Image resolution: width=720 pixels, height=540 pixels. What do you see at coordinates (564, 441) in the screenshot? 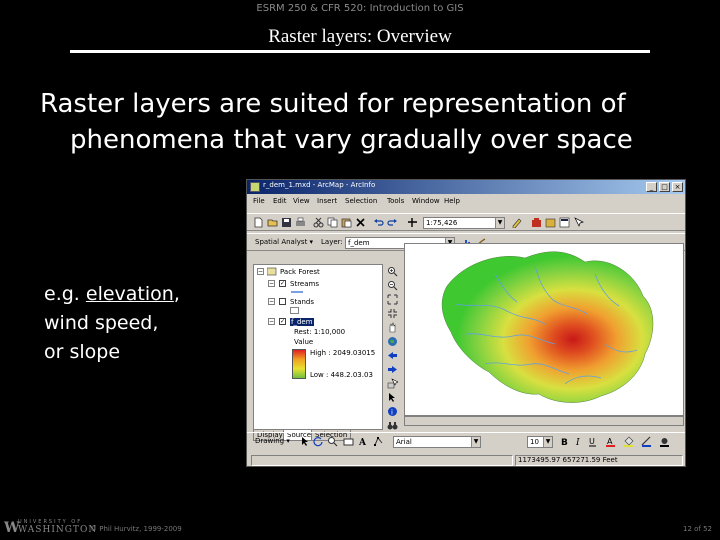
I see `bold-icon: B` at bounding box center [564, 441].